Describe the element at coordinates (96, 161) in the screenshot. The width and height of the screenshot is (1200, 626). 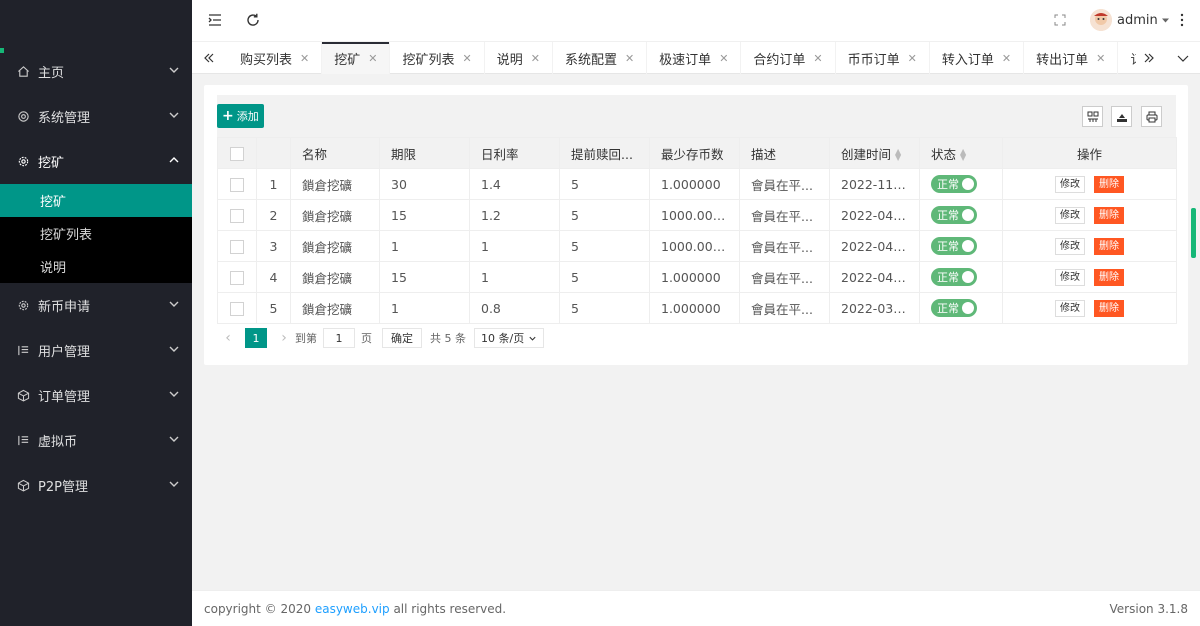
I see `sidebar-item-mining: 挖矿` at that location.